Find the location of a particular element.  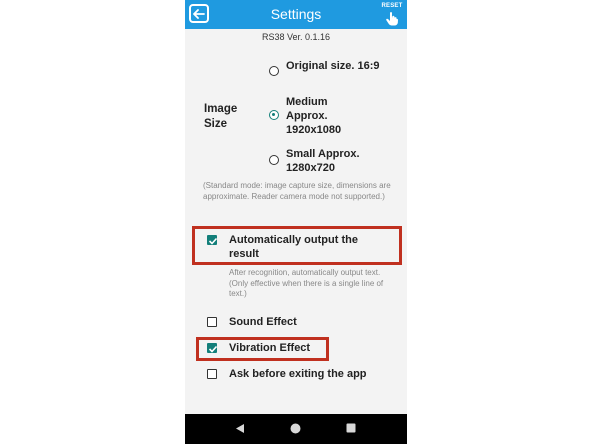

image-size-label: Image Size is located at coordinates (221, 116).